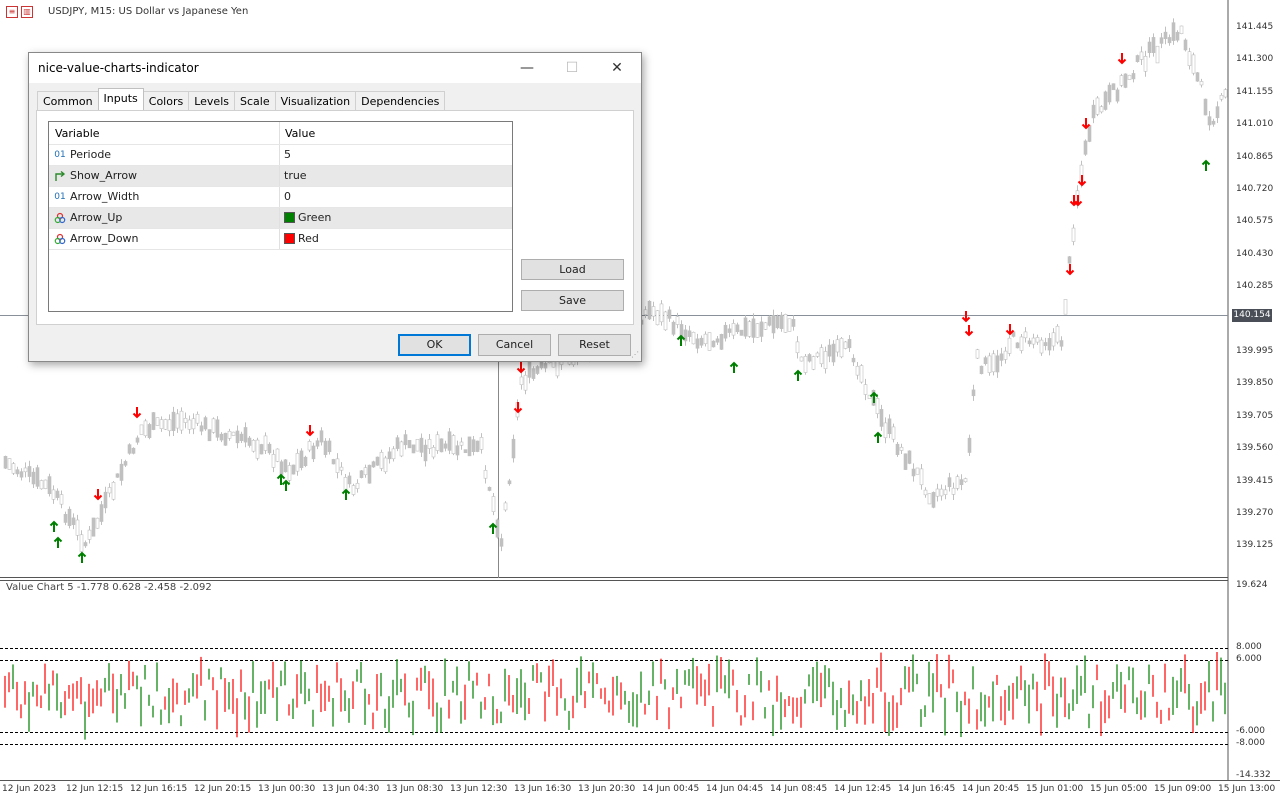 This screenshot has height=800, width=1280. I want to click on tab-scale: Scale, so click(255, 100).